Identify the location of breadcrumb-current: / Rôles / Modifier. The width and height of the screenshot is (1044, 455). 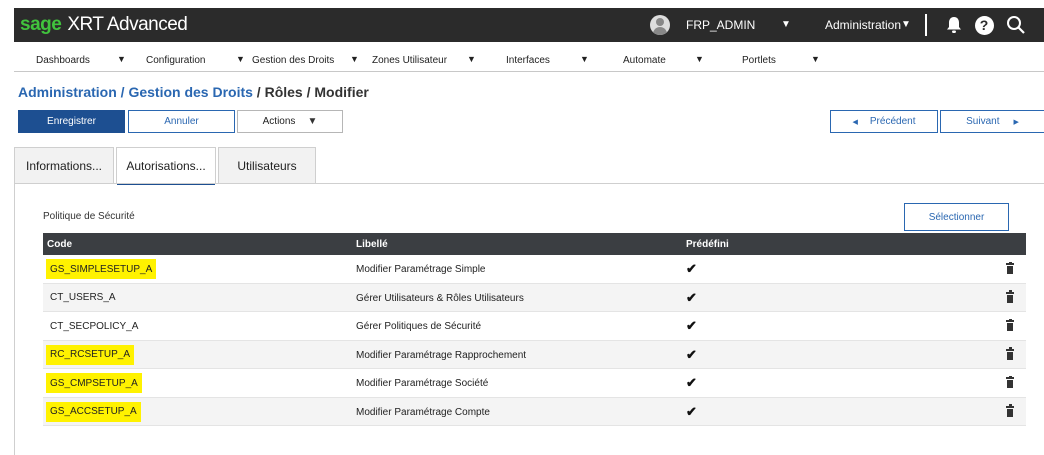
(310, 92).